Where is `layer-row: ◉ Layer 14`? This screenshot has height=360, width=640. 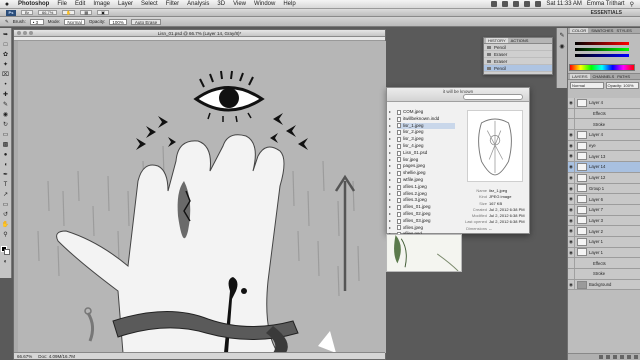
layer-row: ◉ Layer 14 is located at coordinates (604, 167).